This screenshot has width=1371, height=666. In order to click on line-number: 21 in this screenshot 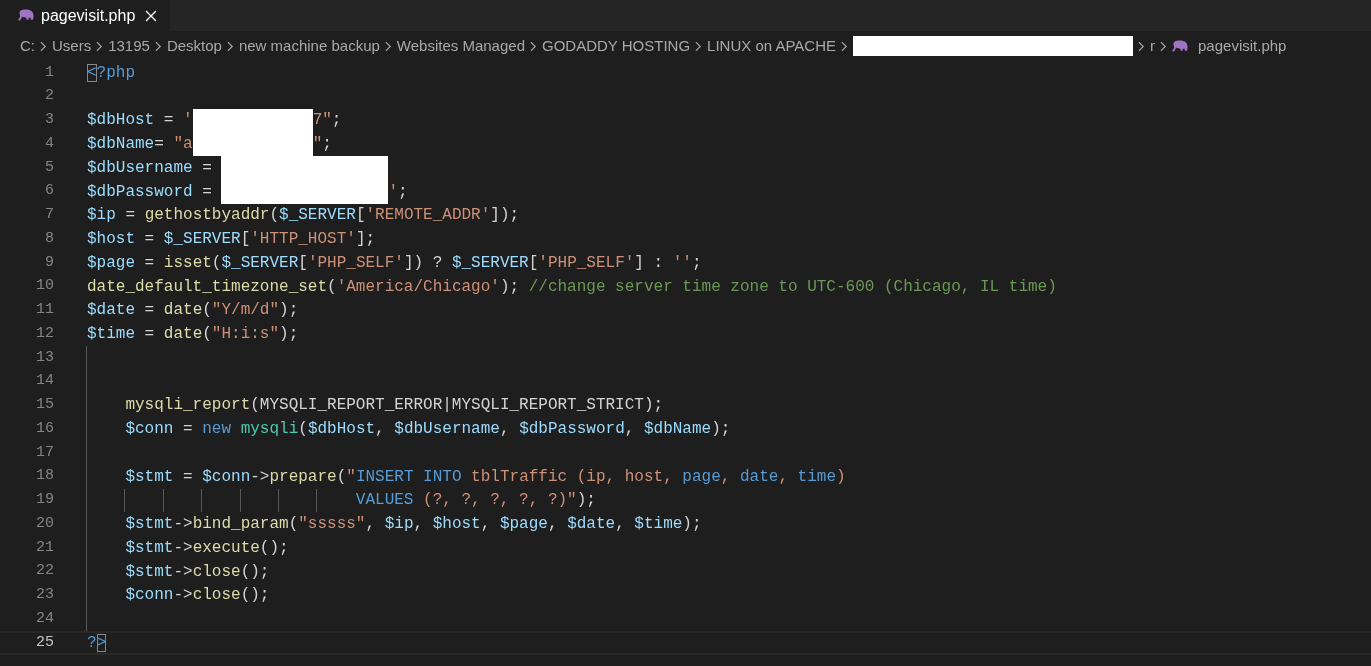, I will do `click(44, 547)`.